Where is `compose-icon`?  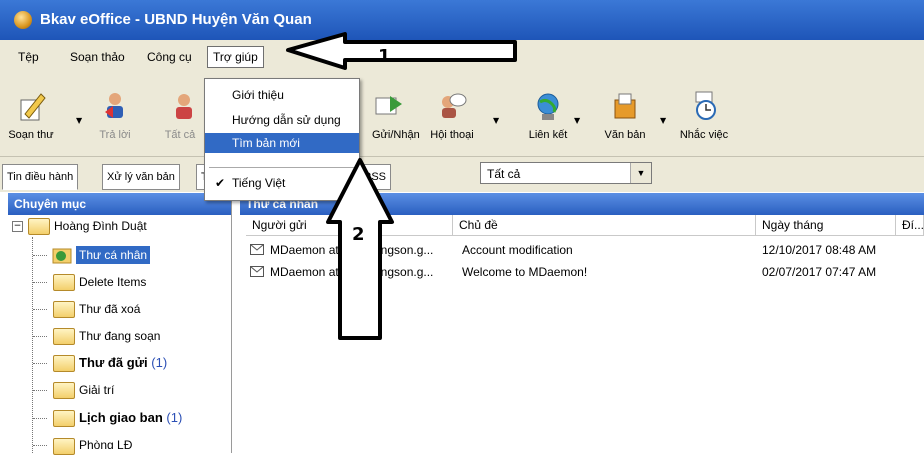 compose-icon is located at coordinates (33, 107).